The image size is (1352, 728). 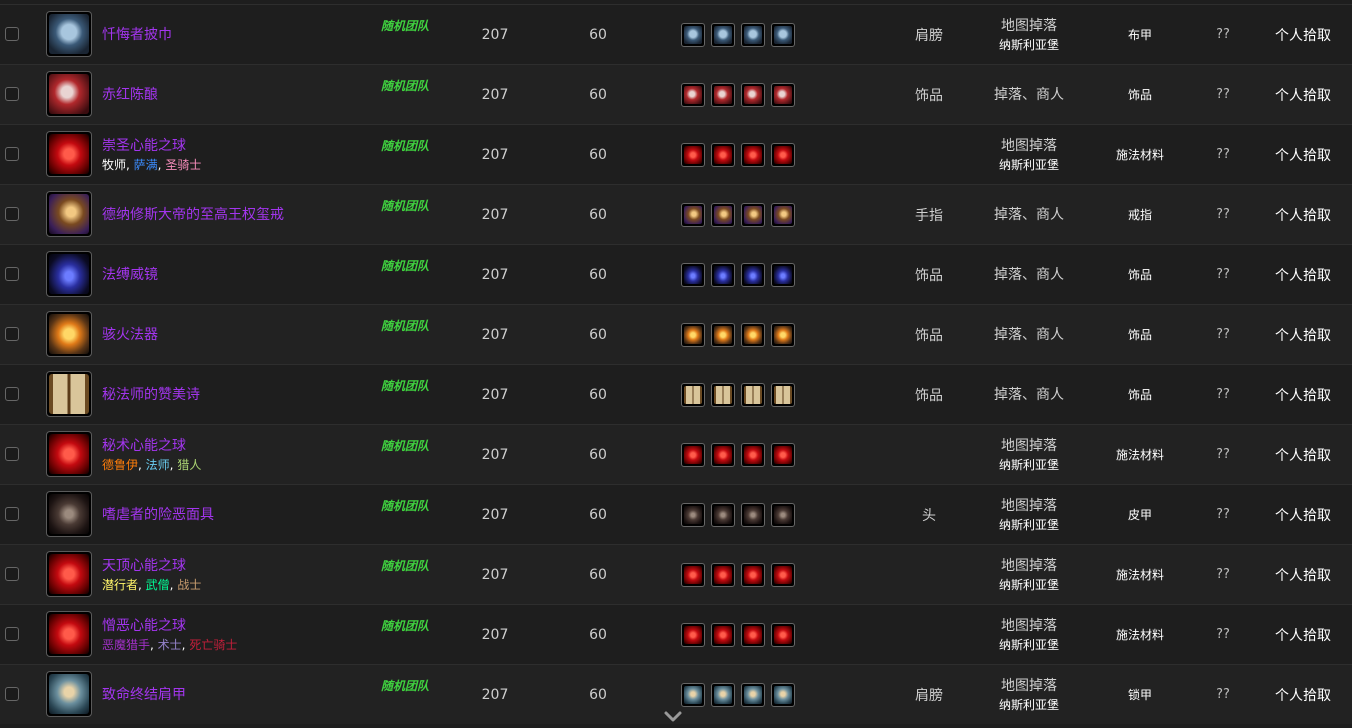 What do you see at coordinates (69, 274) in the screenshot?
I see `mirror-icon` at bounding box center [69, 274].